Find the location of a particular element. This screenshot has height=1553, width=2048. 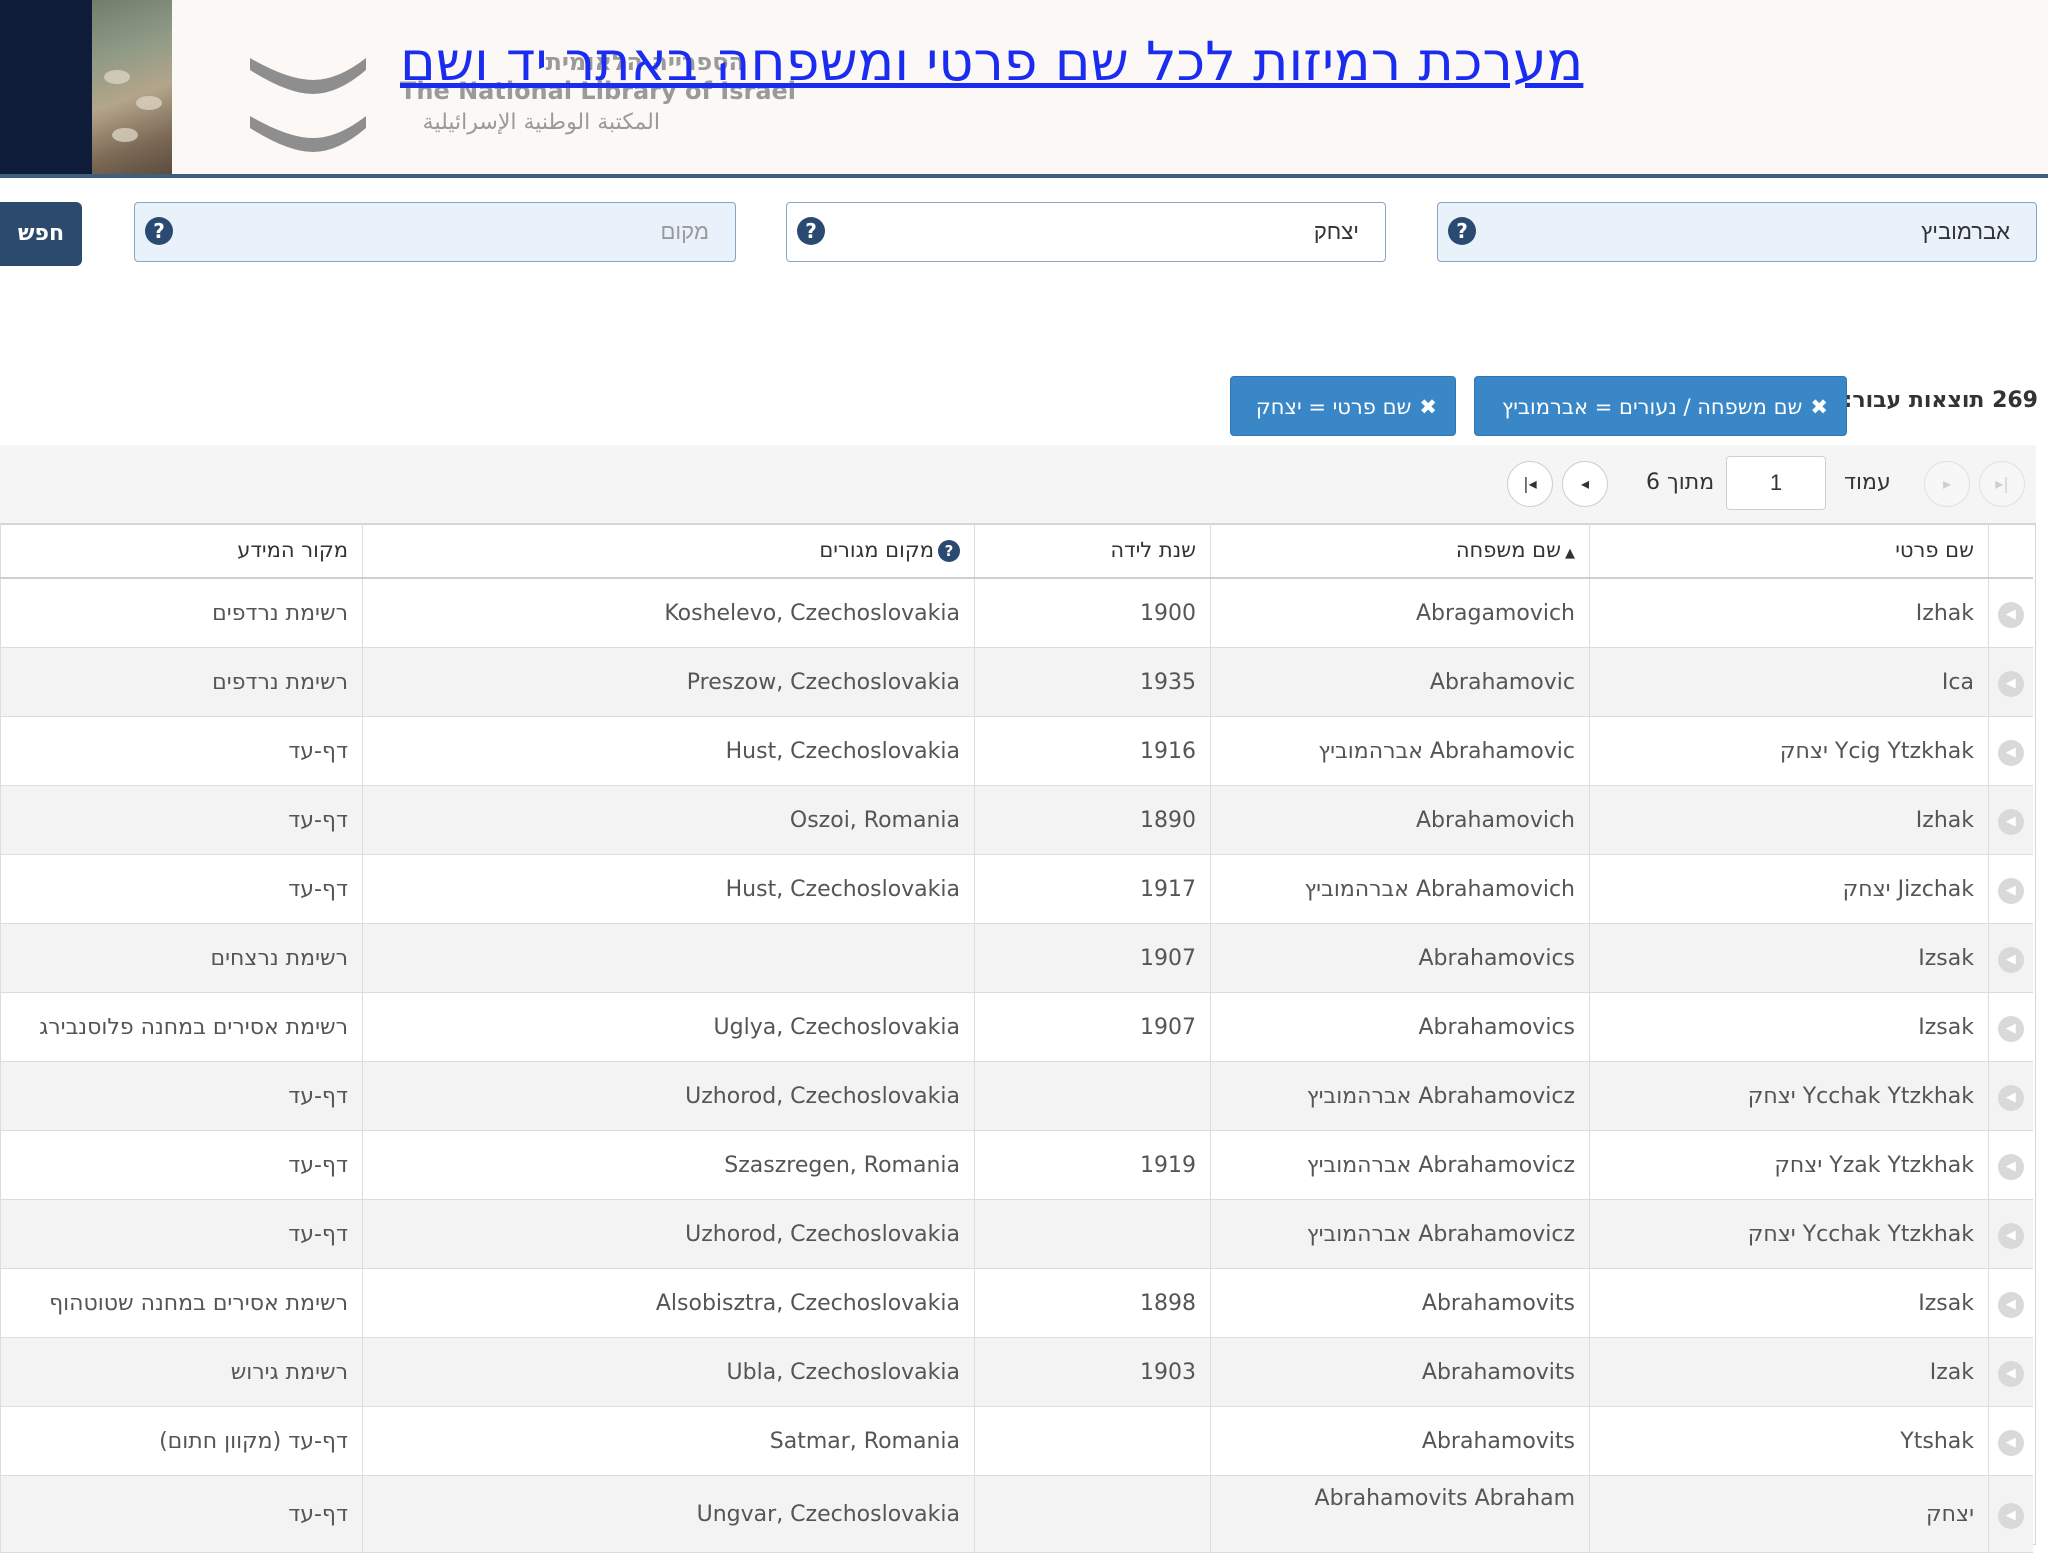

cell-residence: Uglya, Czechoslovakia is located at coordinates (668, 1027).